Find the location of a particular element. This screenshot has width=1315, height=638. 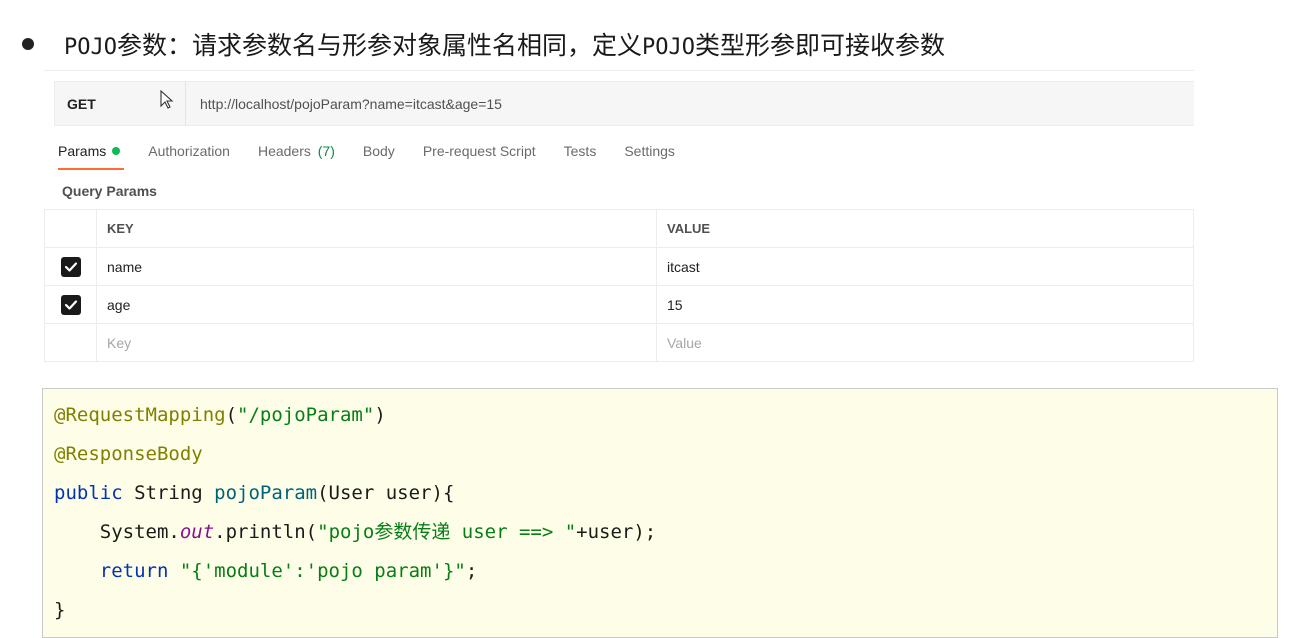

row-checkbox-cell-empty is located at coordinates (70, 342).